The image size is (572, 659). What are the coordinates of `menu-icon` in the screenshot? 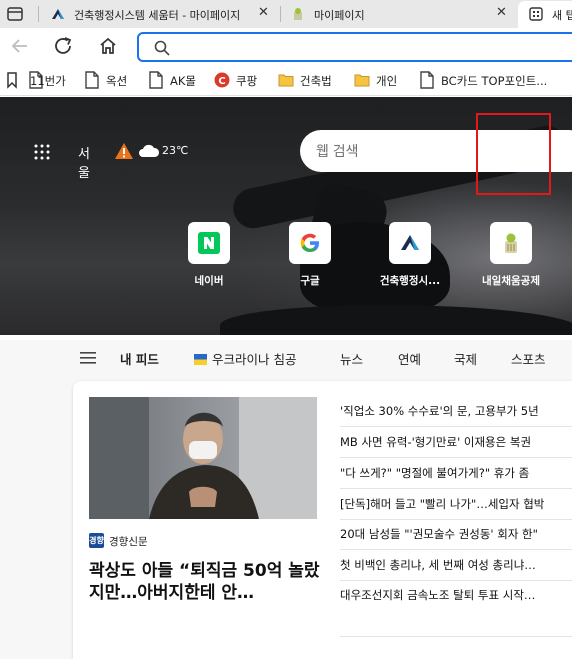 It's located at (88, 358).